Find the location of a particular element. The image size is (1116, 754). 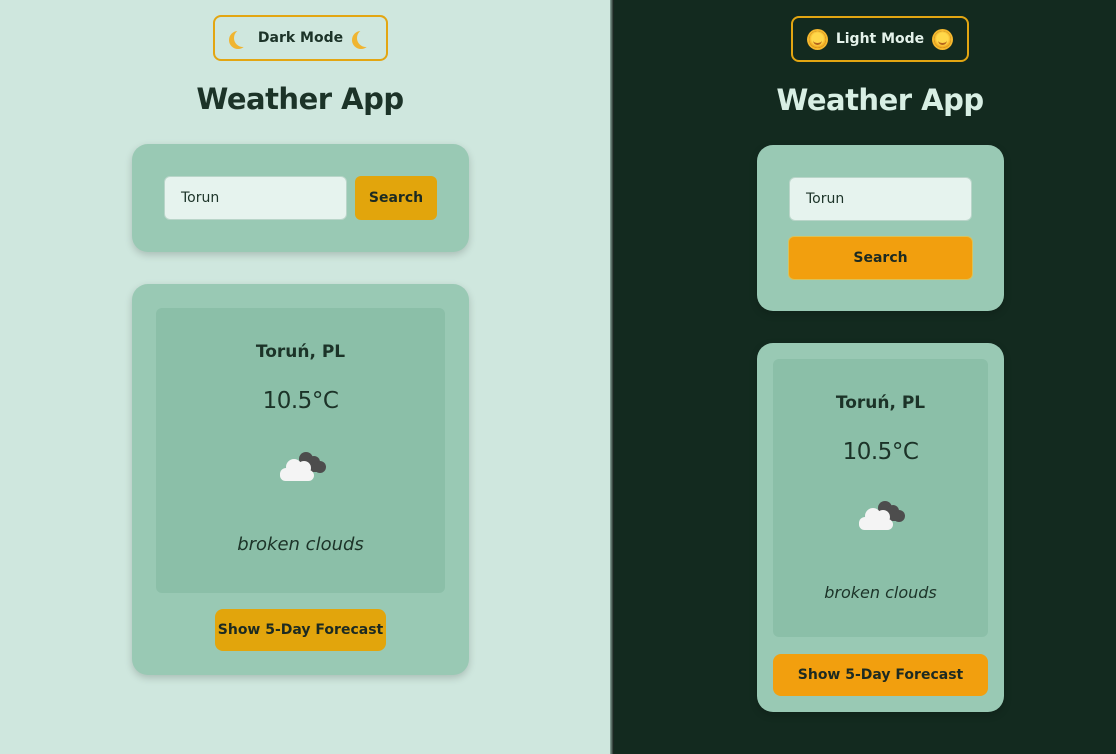

light-mode-toggle: Light Mode is located at coordinates (880, 39).